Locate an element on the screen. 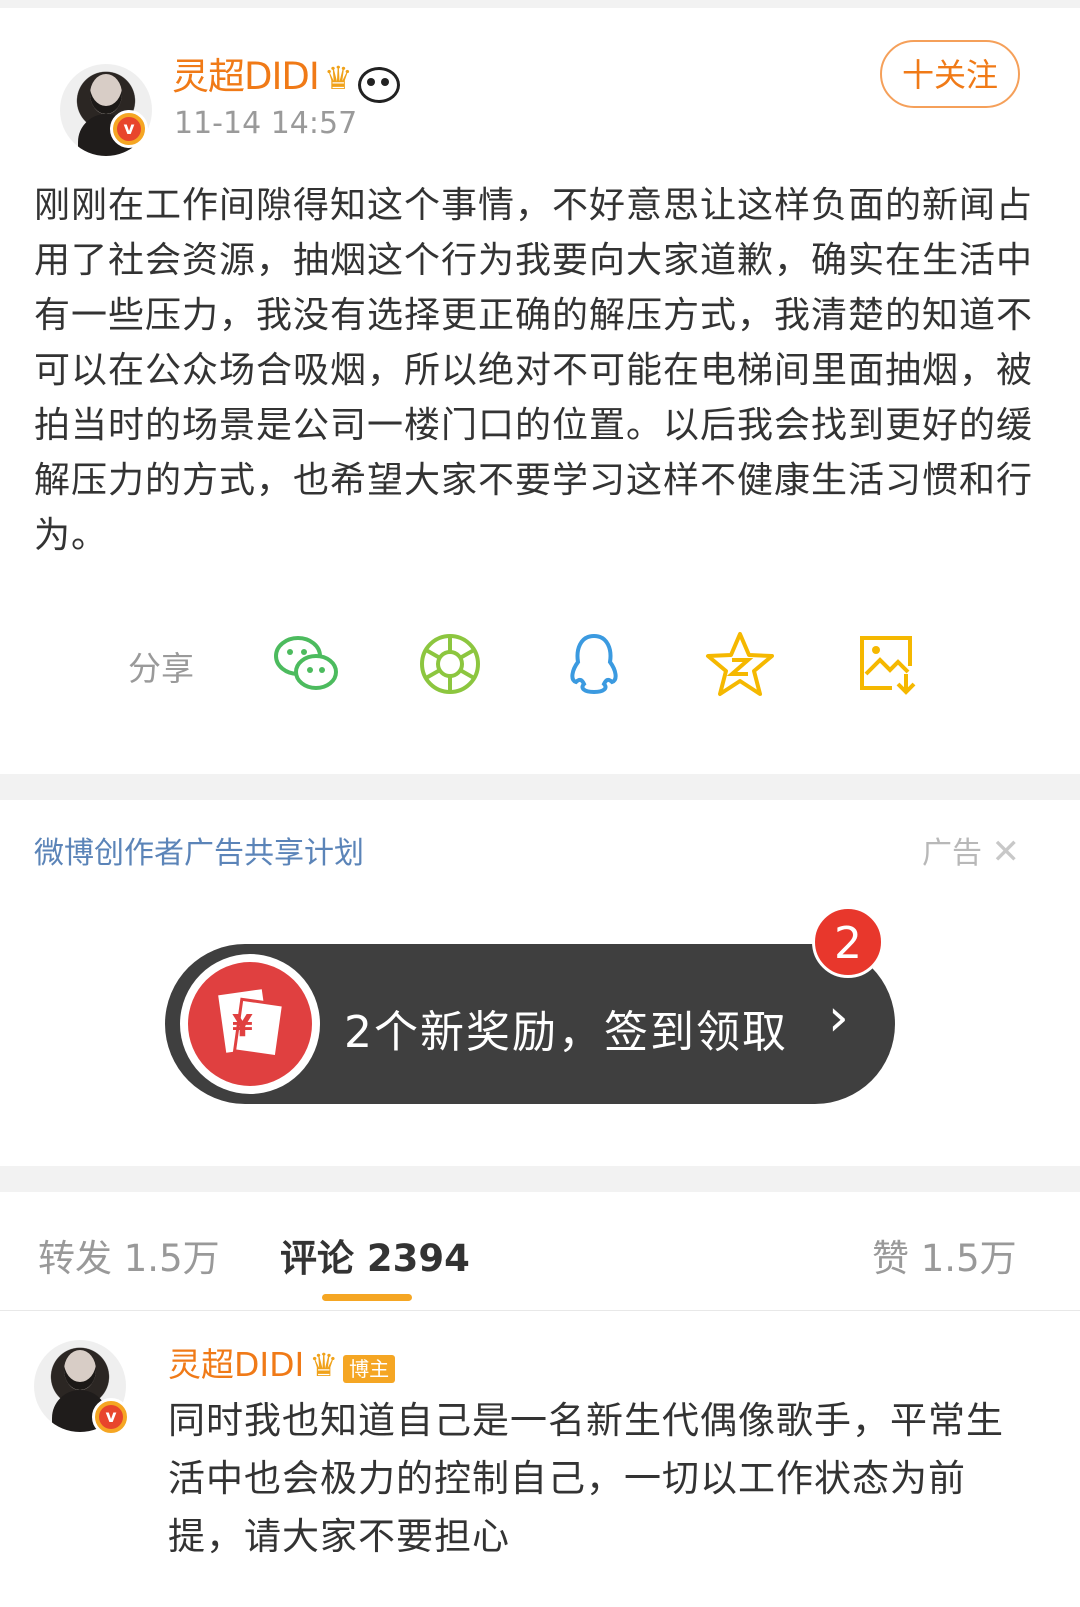  comment-verified-badge-icon: v is located at coordinates (111, 1417).